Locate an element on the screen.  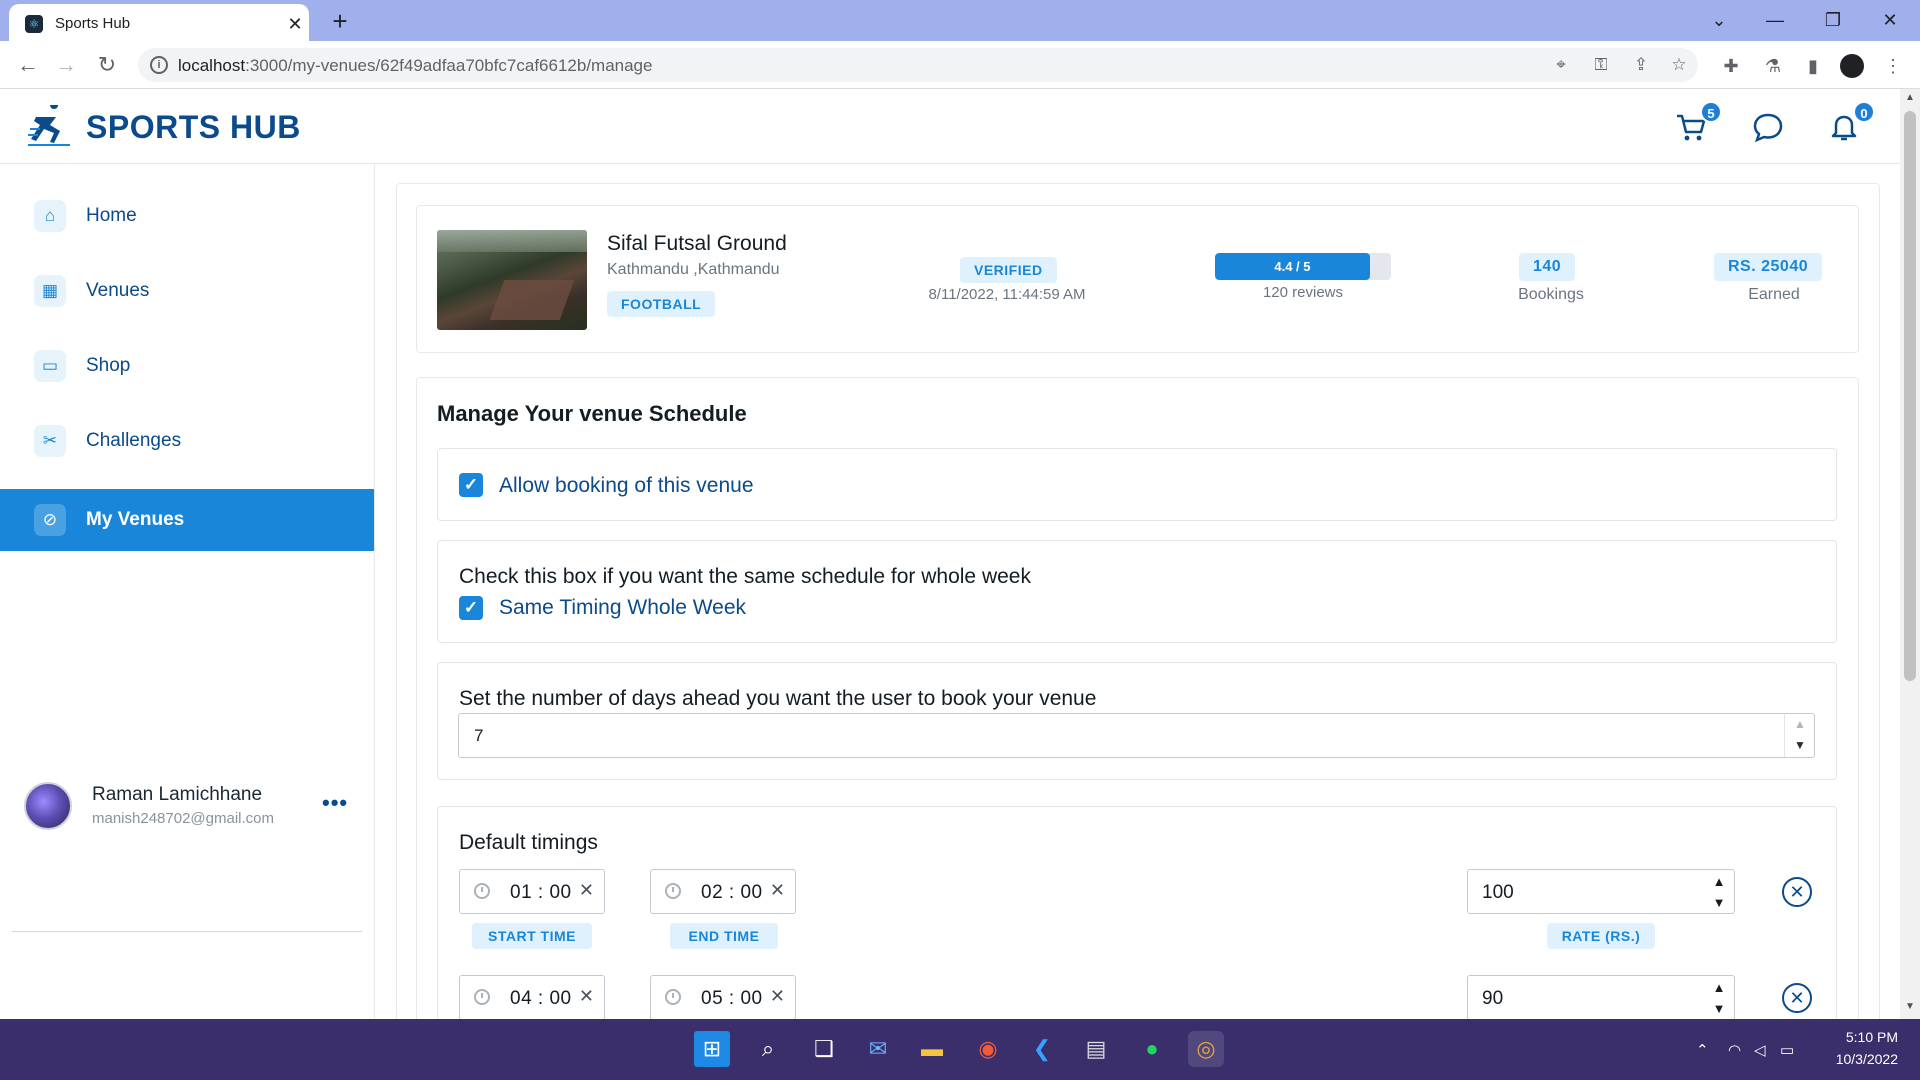
rating-bar: 4.4 / 5 is located at coordinates (1303, 266).